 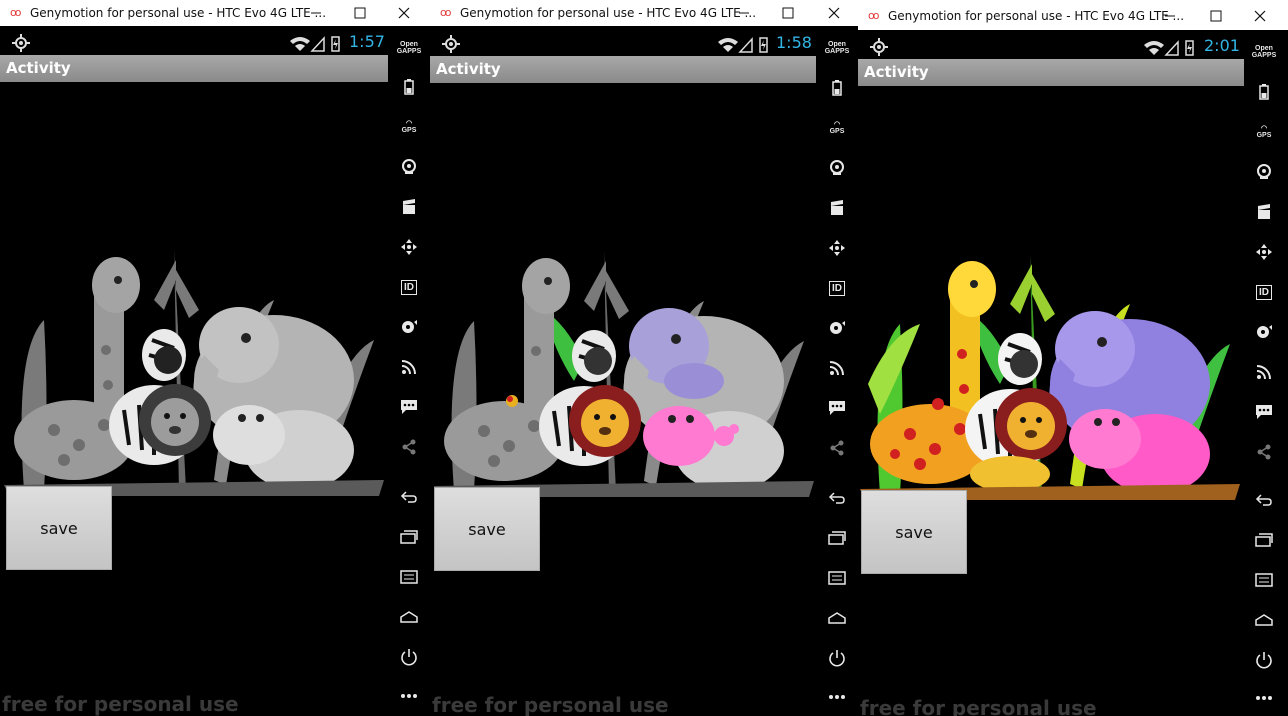 I want to click on android-status-bar: 2:01, so click(x=1052, y=46).